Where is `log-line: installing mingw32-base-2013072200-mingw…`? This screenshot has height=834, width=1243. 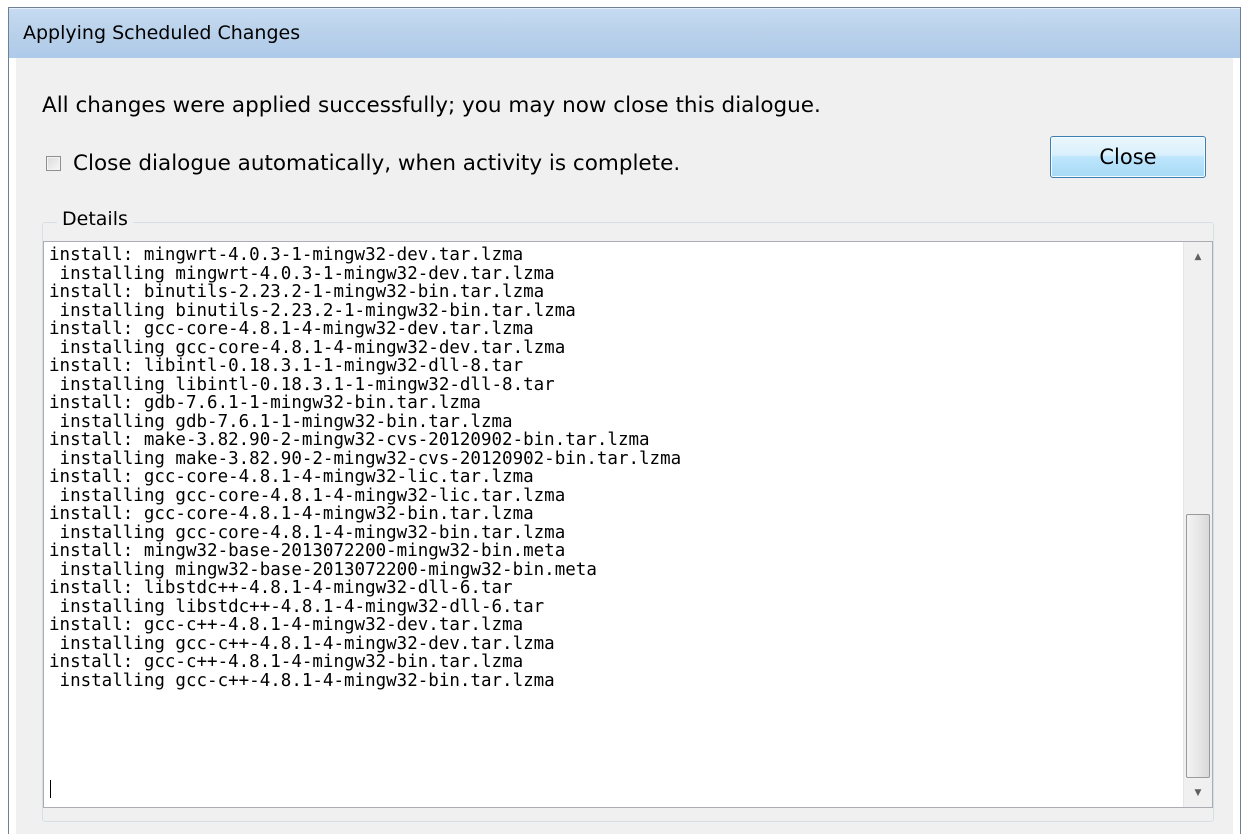 log-line: installing mingw32-base-2013072200-mingw… is located at coordinates (323, 569).